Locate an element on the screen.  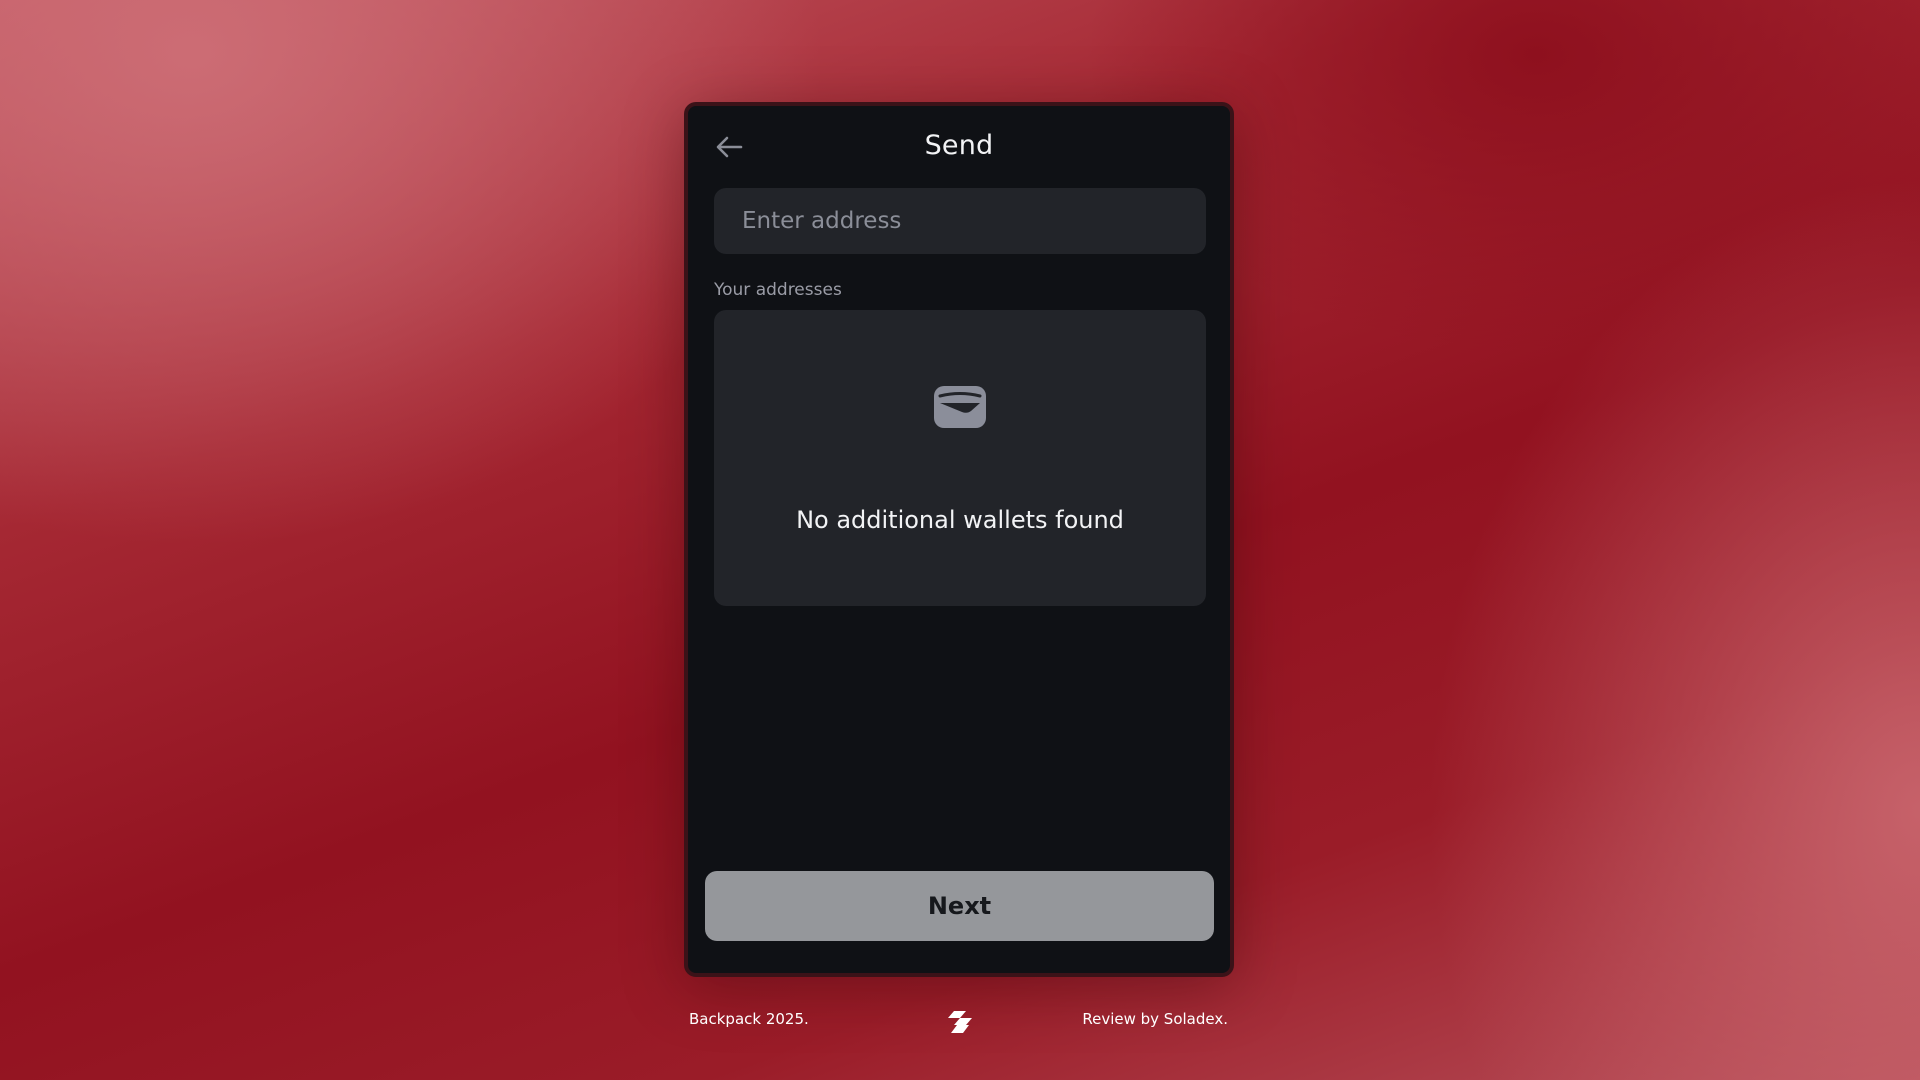
footer-review-credit: Review by Soladex. is located at coordinates (1155, 1019).